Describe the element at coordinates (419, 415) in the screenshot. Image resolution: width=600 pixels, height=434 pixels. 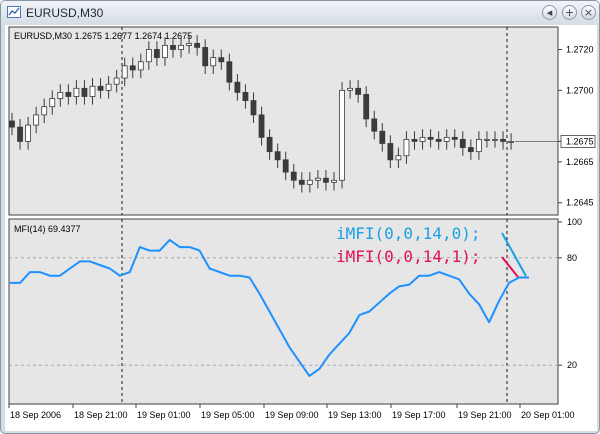
I see `time-tick-label: 19 Sep 17:00` at that location.